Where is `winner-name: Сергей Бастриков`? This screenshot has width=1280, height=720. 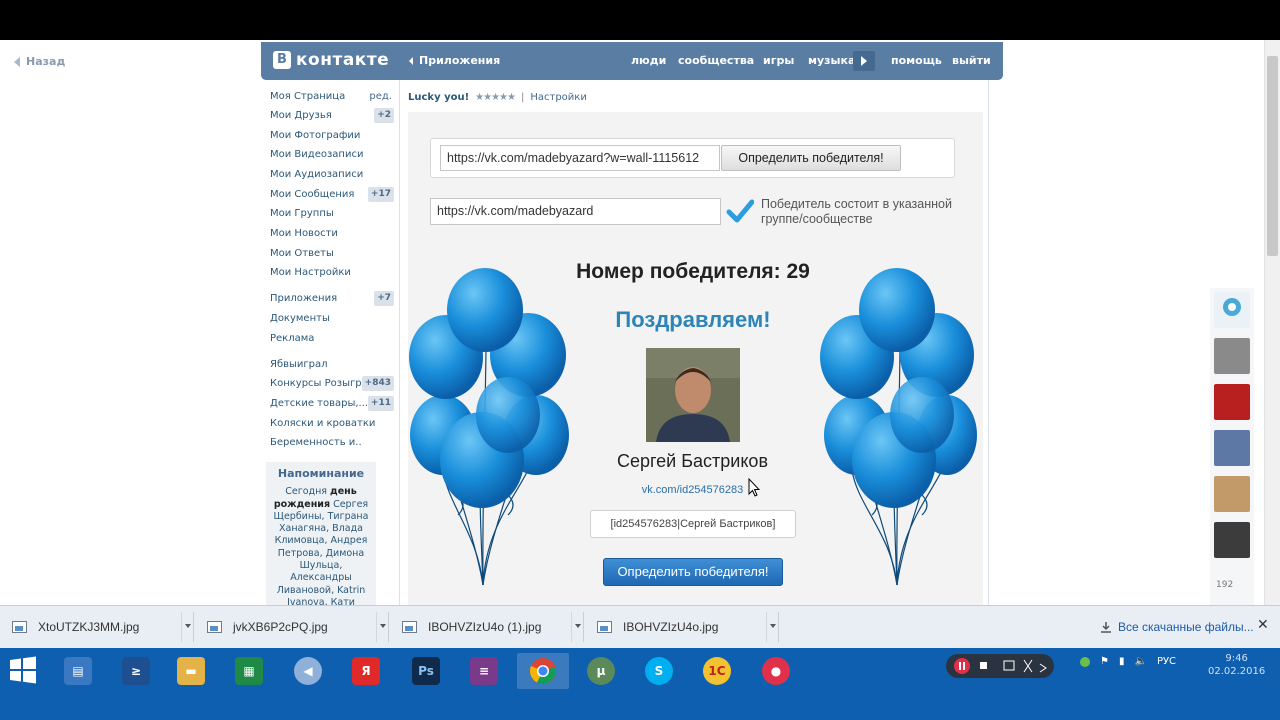 winner-name: Сергей Бастриков is located at coordinates (692, 461).